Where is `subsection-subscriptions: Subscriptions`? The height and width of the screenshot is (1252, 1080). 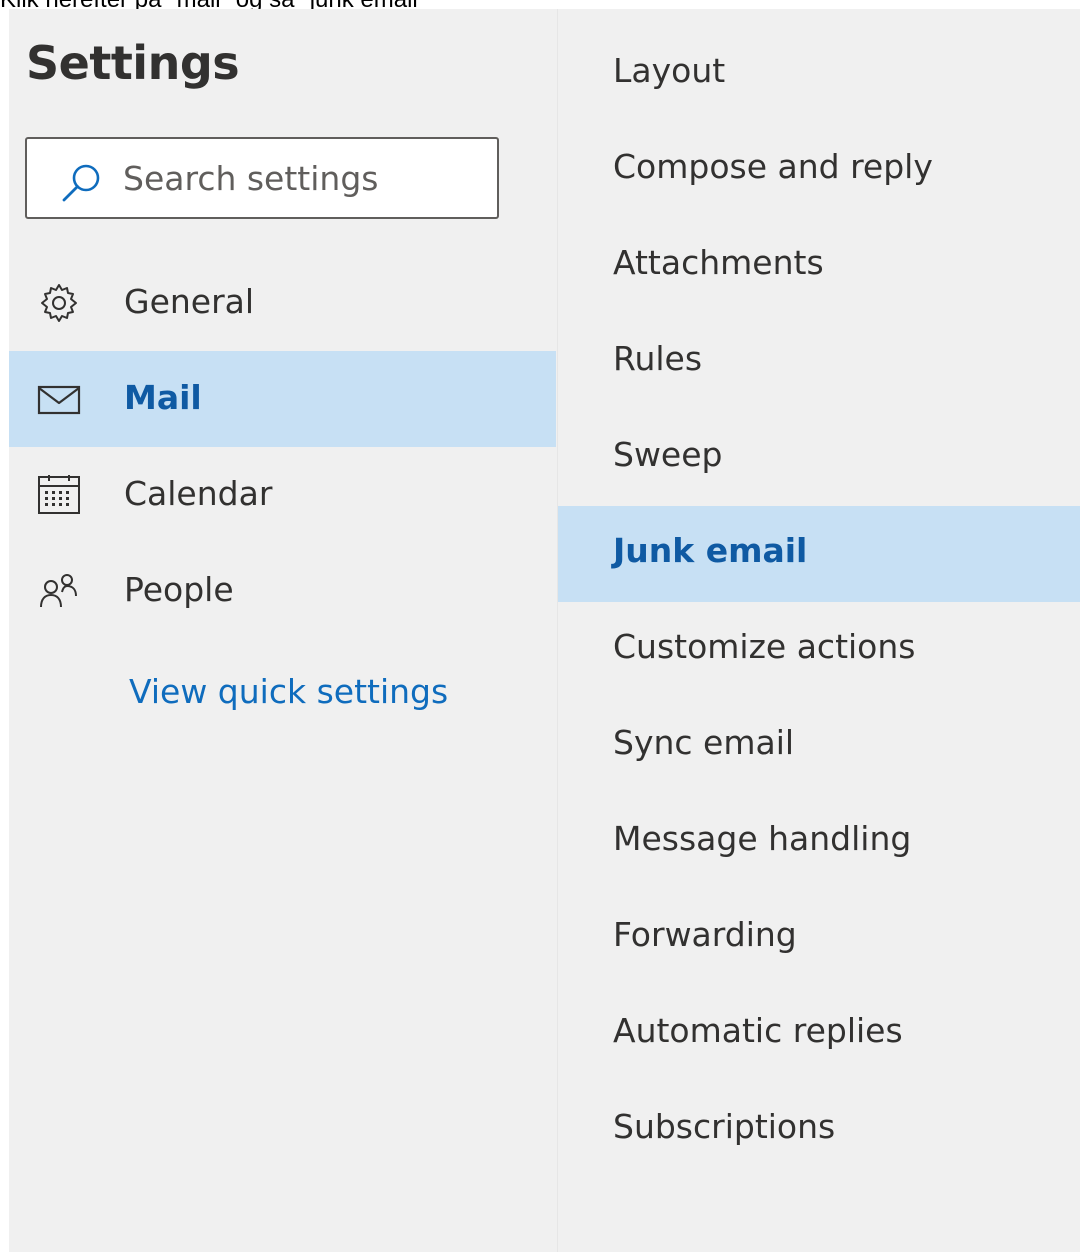 subsection-subscriptions: Subscriptions is located at coordinates (819, 1130).